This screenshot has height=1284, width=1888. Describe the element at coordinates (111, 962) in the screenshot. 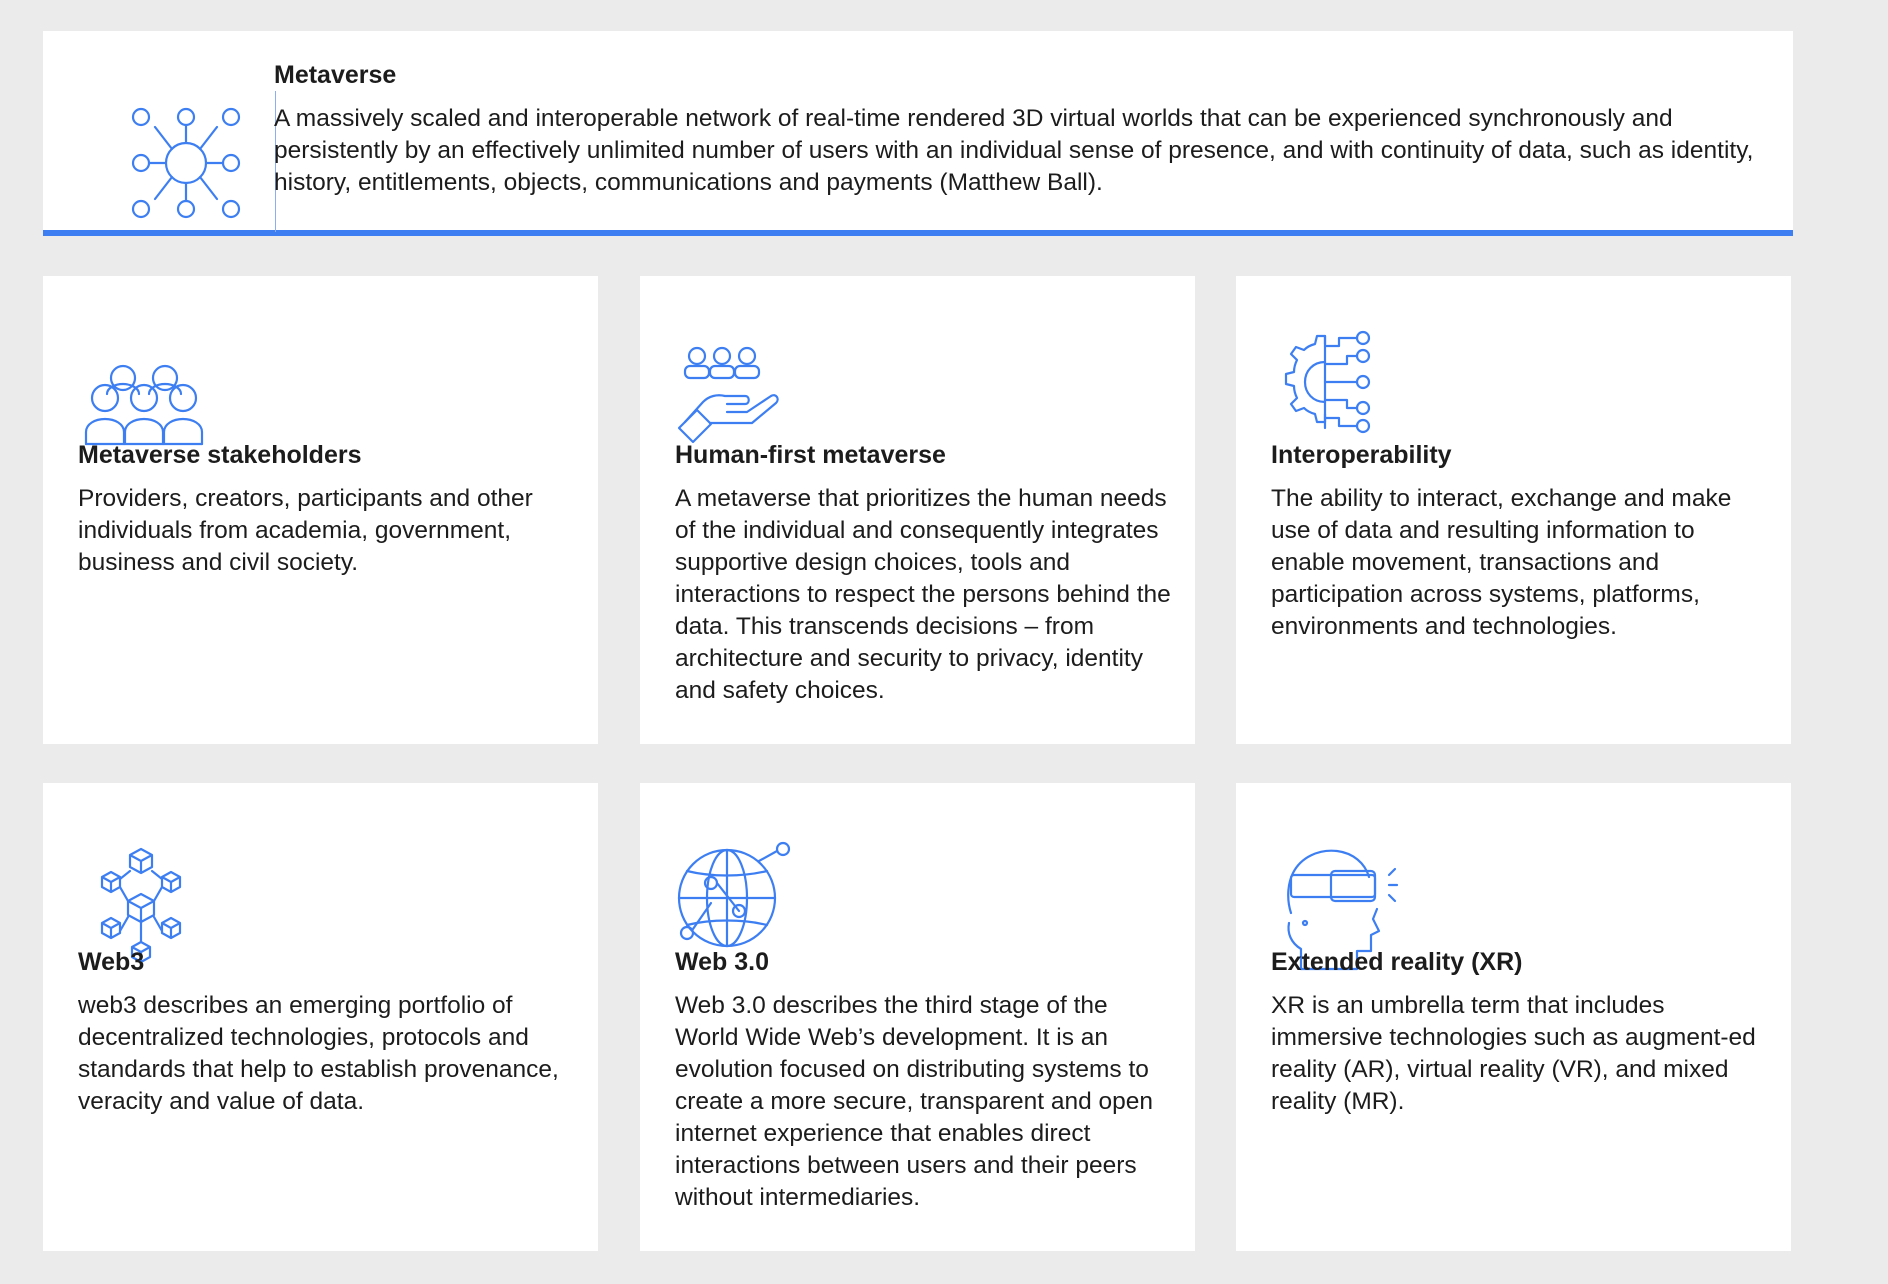

I see `card-title: Web3` at that location.